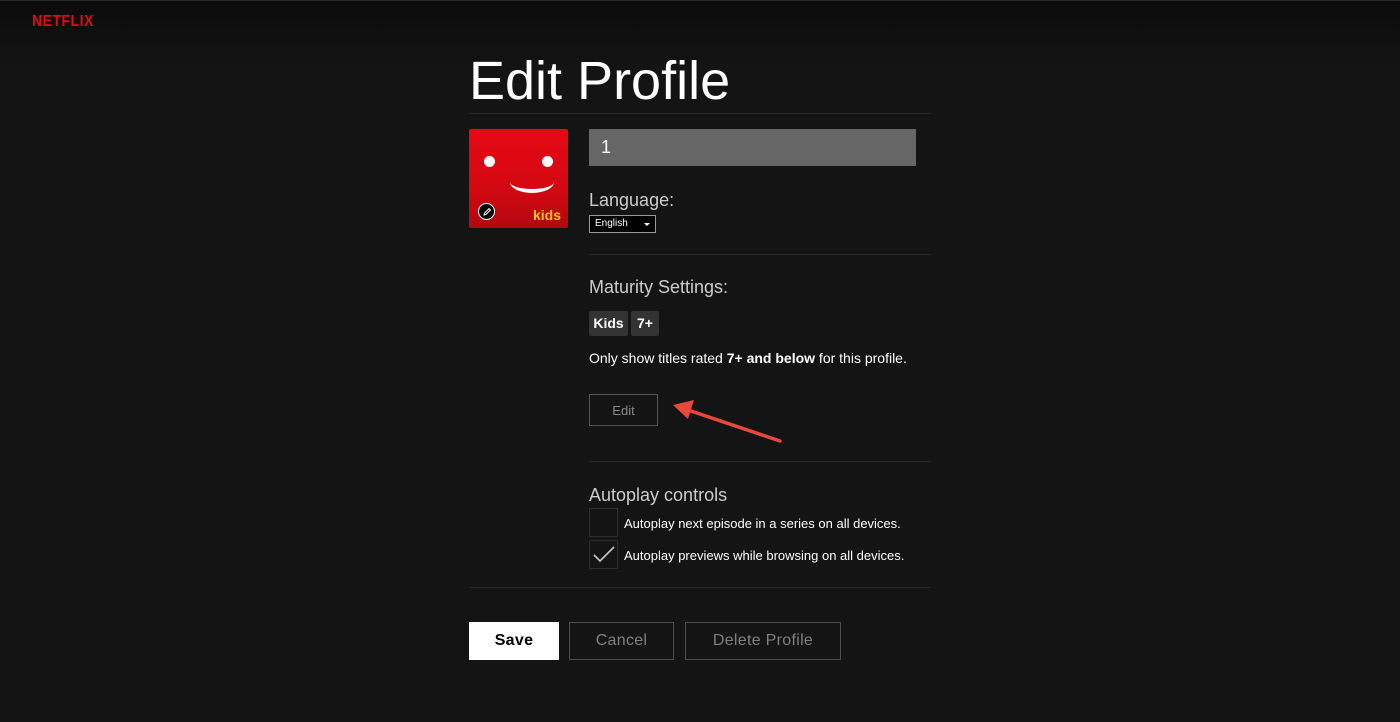 This screenshot has height=722, width=1400. I want to click on language-label: Language:, so click(632, 200).